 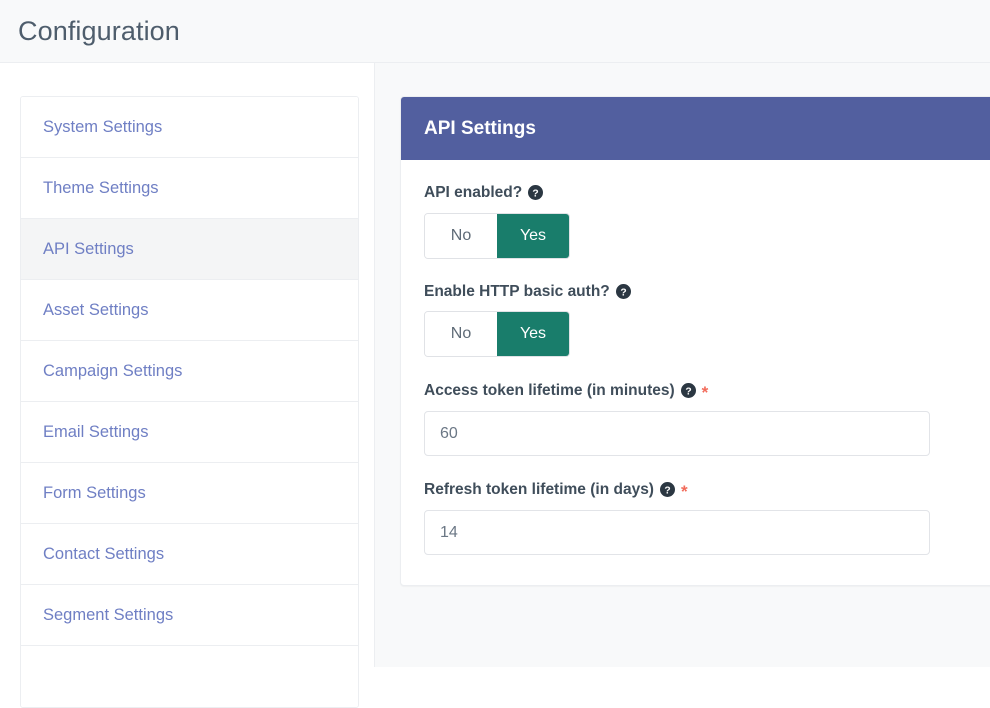 I want to click on field-access-token-lifetime: Access token lifetime (in minutes) ? *, so click(x=705, y=419).